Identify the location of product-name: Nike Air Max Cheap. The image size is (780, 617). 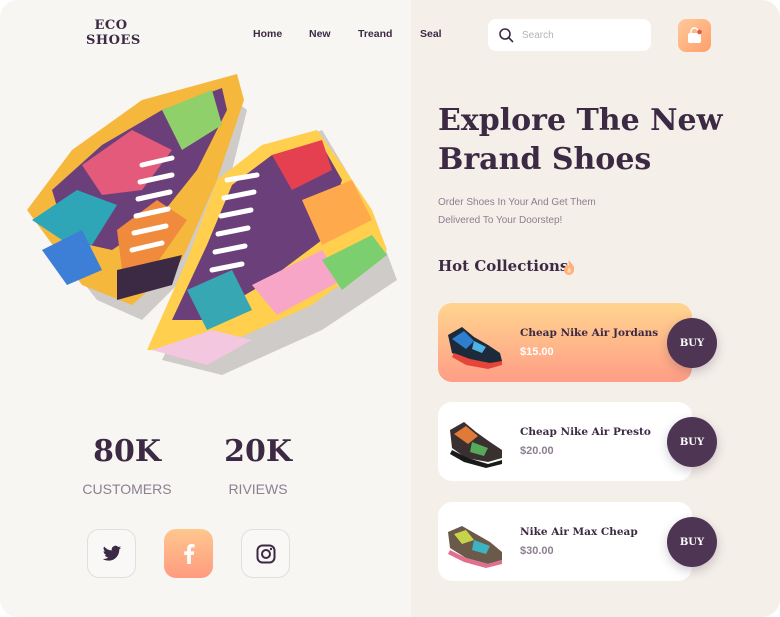
(579, 532).